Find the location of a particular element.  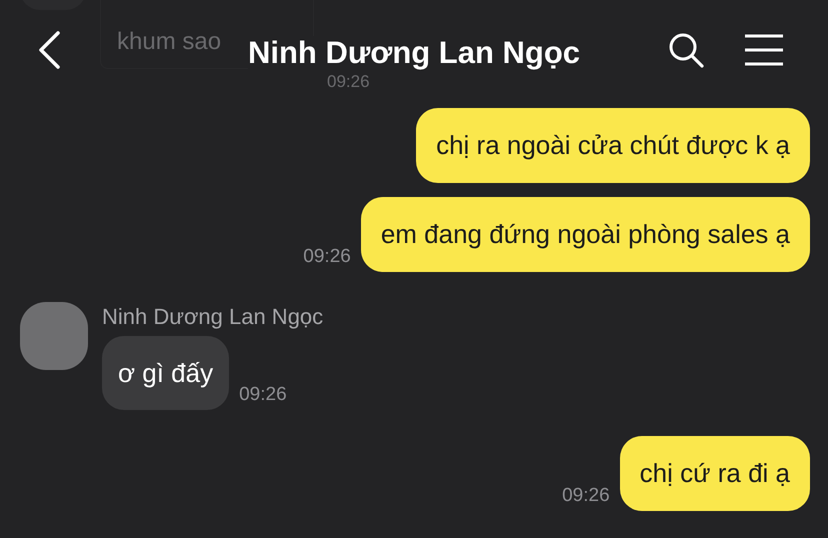

avatar-photo-placeholder is located at coordinates (54, 336).